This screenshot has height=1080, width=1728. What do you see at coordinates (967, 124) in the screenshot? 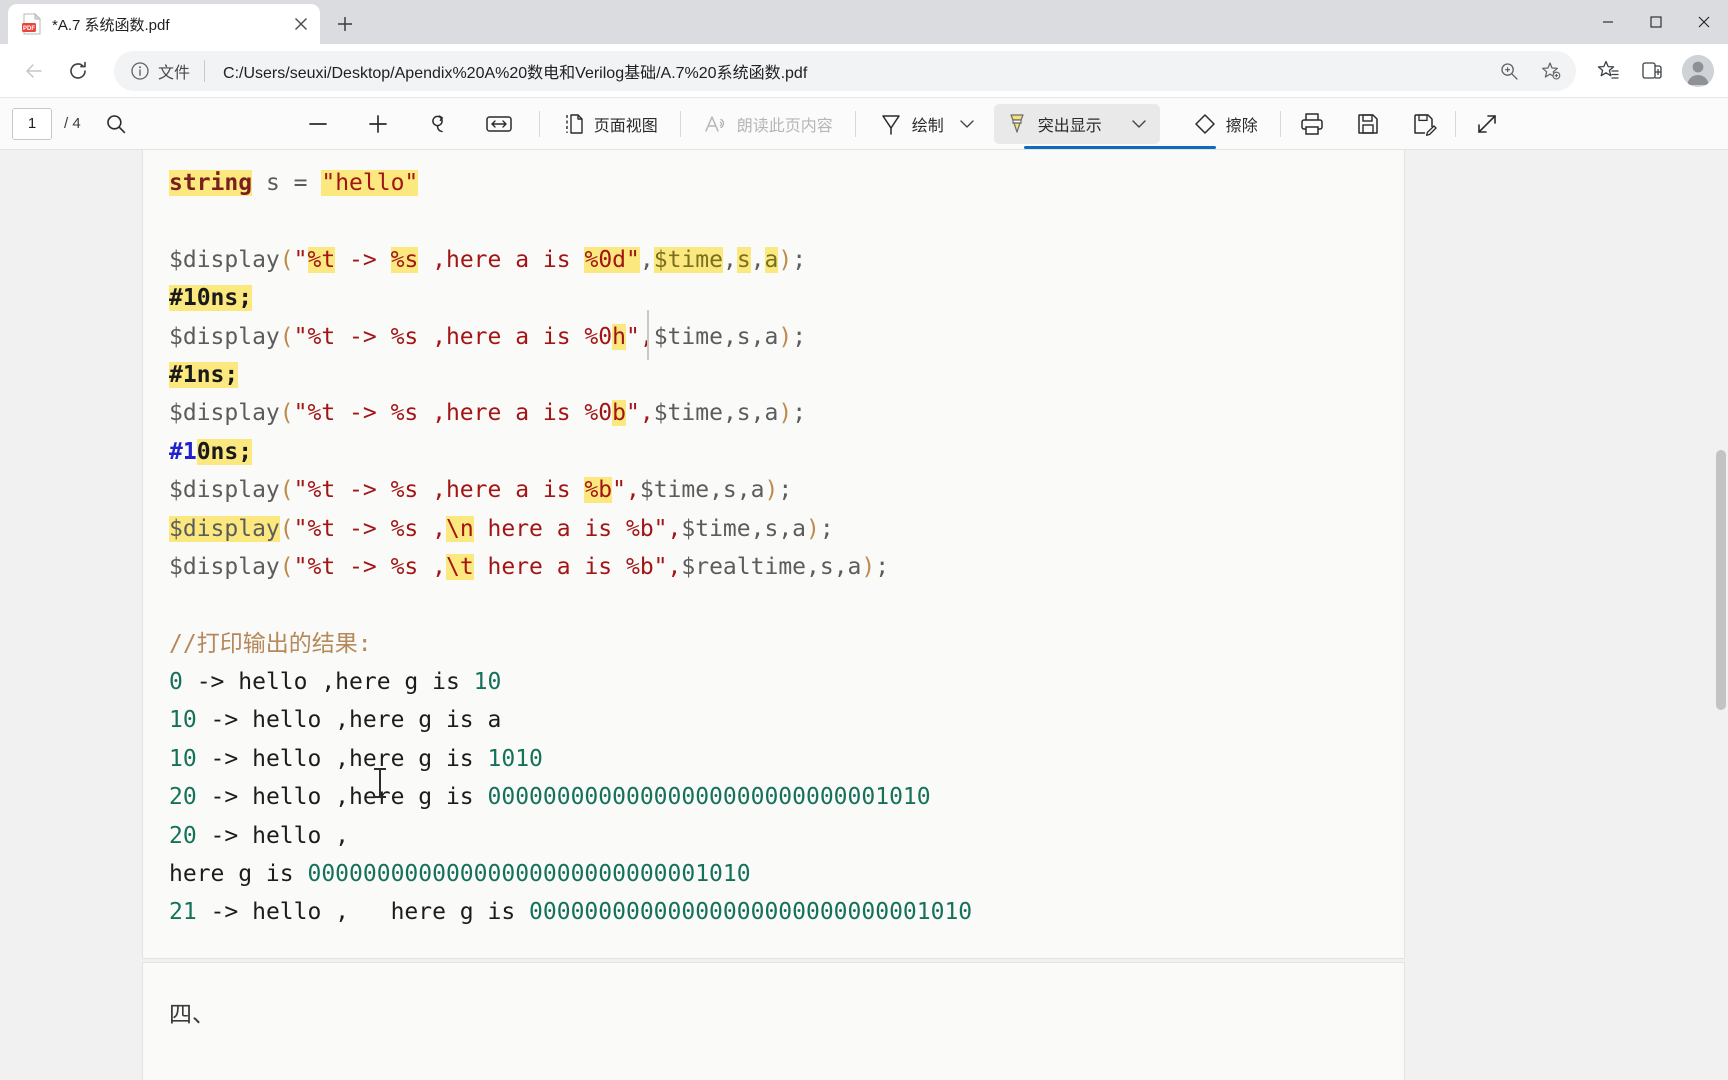
I see `draw-chevron-down-icon` at bounding box center [967, 124].